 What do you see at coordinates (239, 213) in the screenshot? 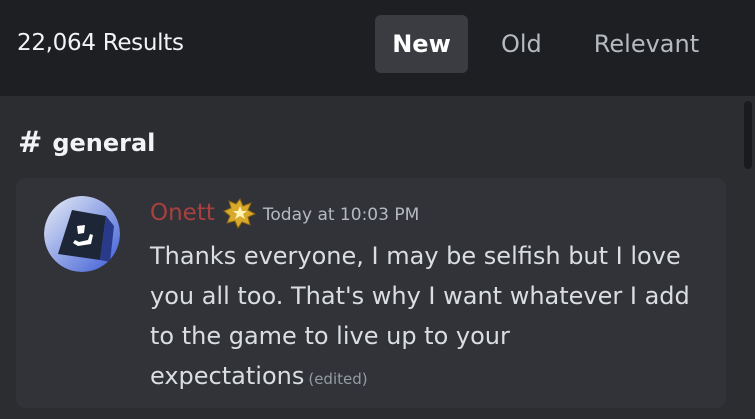
I see `gold-star-badge-icon` at bounding box center [239, 213].